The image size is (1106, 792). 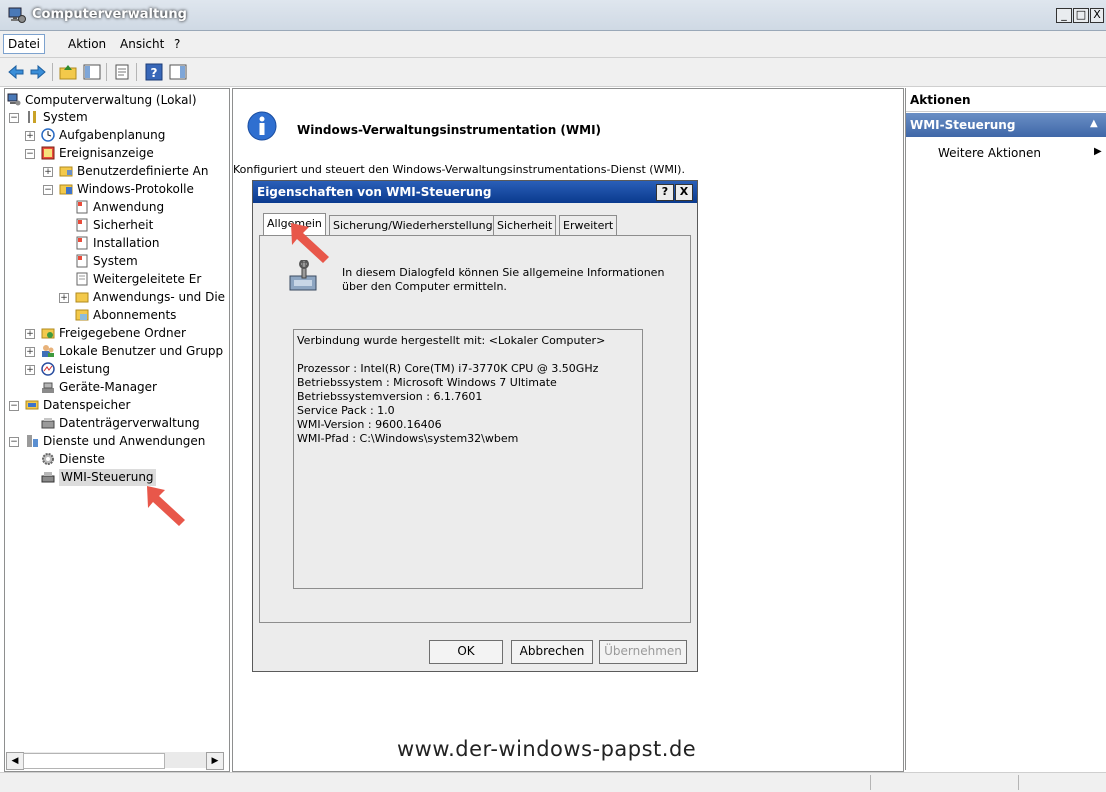 What do you see at coordinates (48, 153) in the screenshot?
I see `event-viewer-icon` at bounding box center [48, 153].